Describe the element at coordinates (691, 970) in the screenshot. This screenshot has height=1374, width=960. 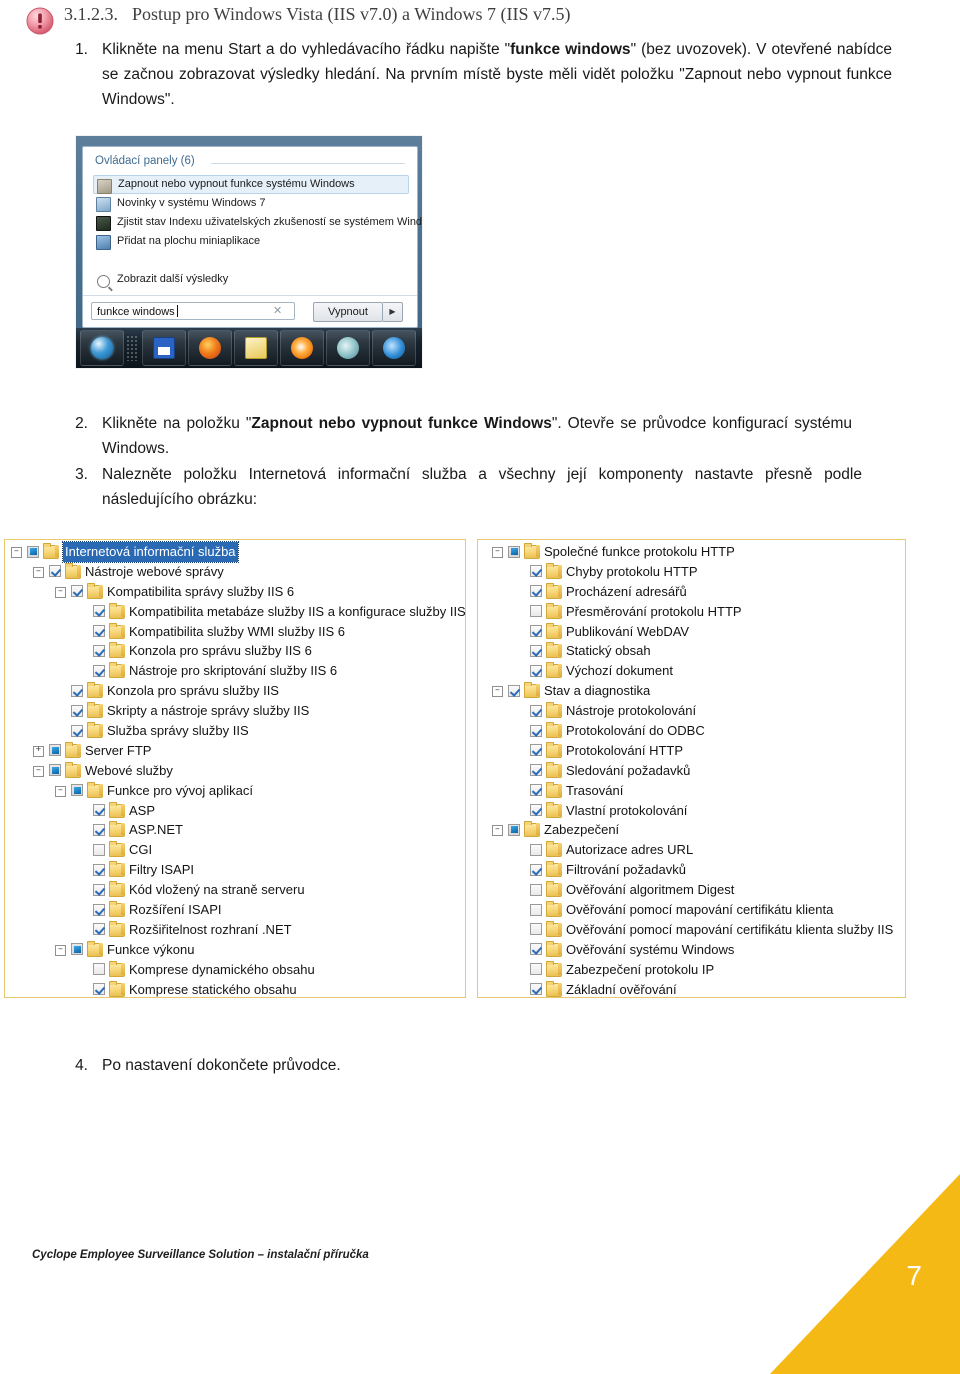
I see `tree-item: Zabezpečení protokolu IP` at that location.